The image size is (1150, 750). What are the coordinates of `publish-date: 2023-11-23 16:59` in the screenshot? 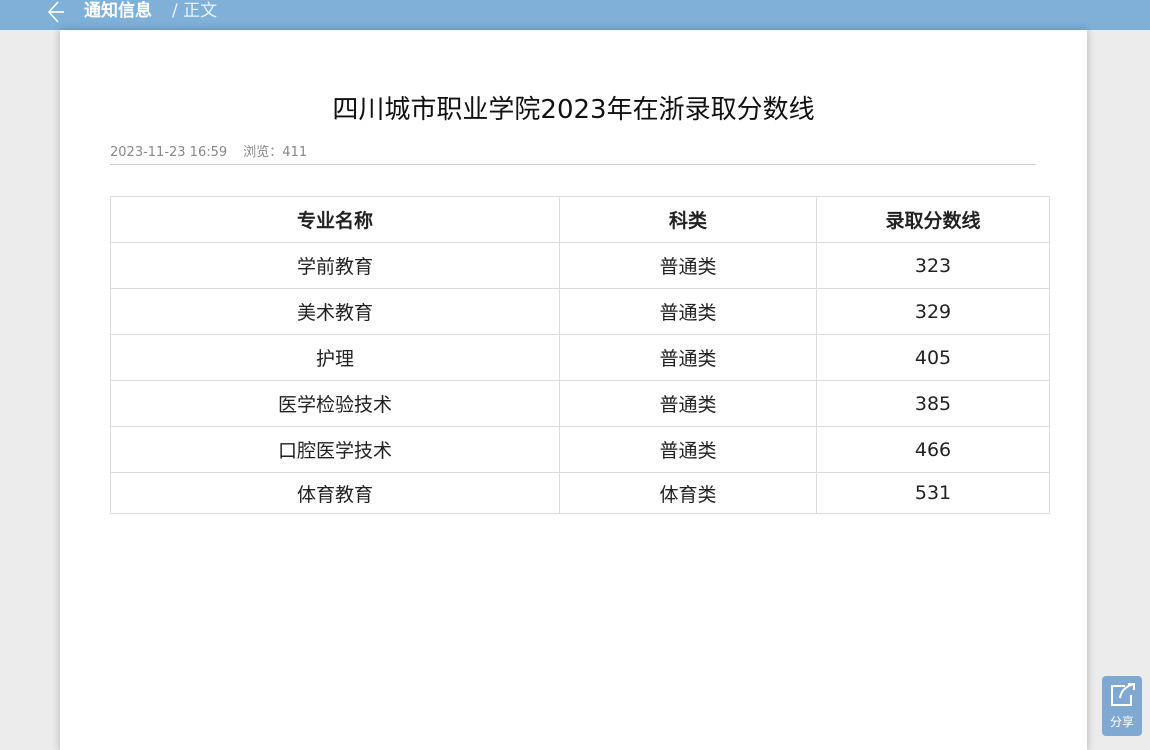 It's located at (169, 152).